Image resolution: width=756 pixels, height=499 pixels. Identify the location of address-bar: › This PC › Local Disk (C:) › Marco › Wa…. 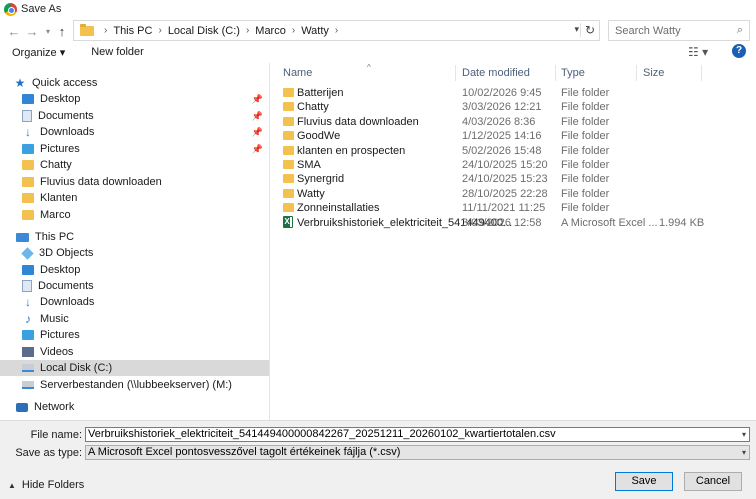
(336, 30).